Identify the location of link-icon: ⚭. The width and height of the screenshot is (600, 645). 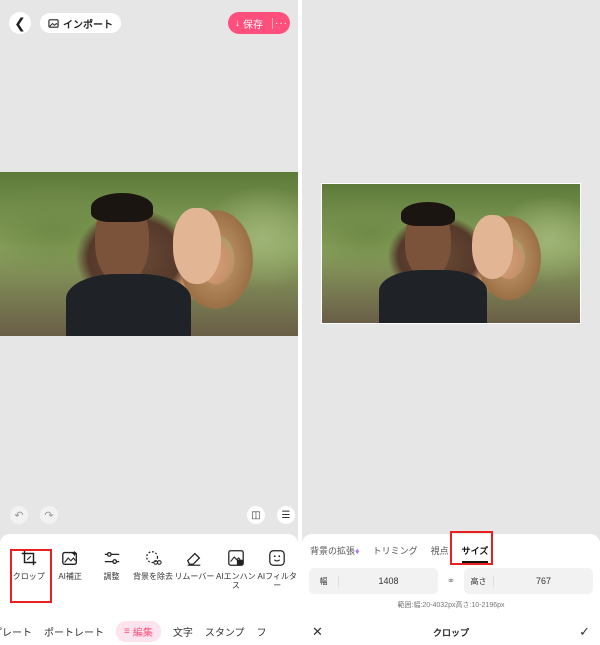
(451, 581).